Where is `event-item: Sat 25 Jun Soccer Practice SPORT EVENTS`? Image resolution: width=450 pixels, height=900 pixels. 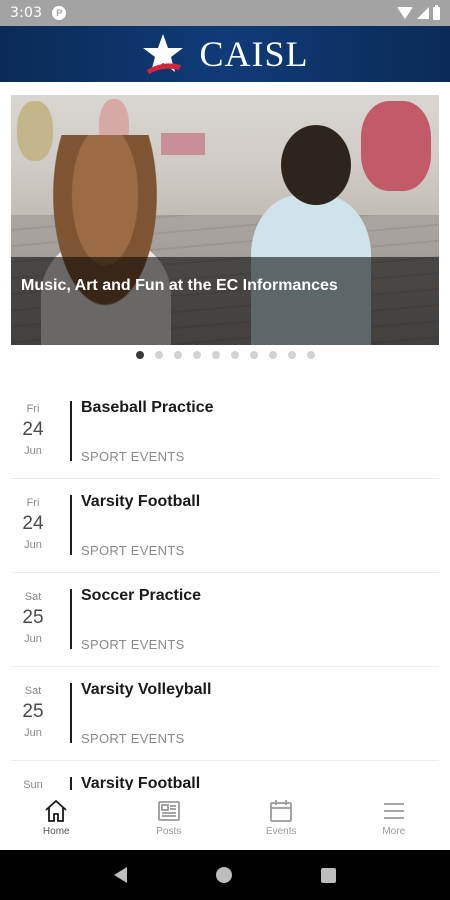
event-item: Sat 25 Jun Soccer Practice SPORT EVENTS is located at coordinates (225, 620).